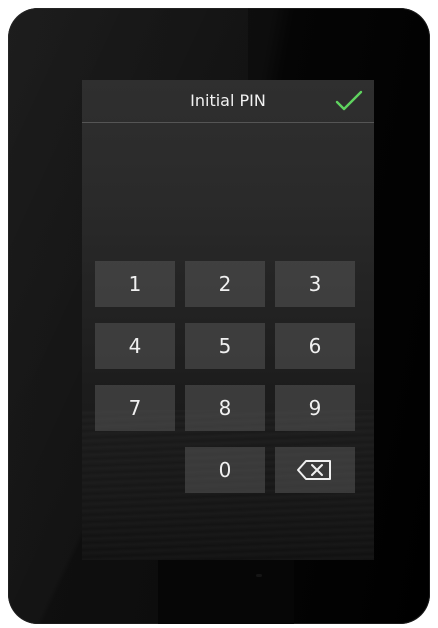 This screenshot has height=628, width=438. What do you see at coordinates (135, 346) in the screenshot?
I see `key-4: 4` at bounding box center [135, 346].